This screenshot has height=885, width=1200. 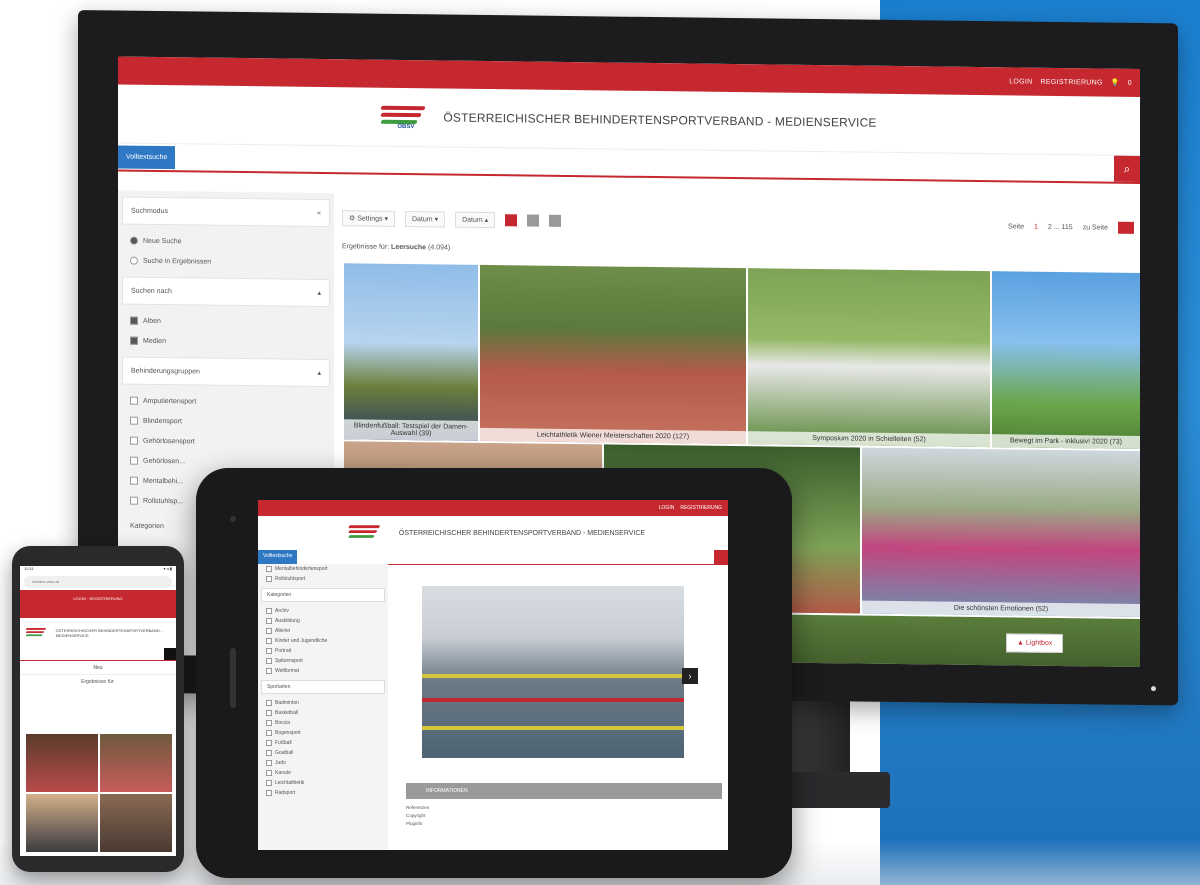 I want to click on checkbox-sport: Goalball, so click(x=323, y=753).